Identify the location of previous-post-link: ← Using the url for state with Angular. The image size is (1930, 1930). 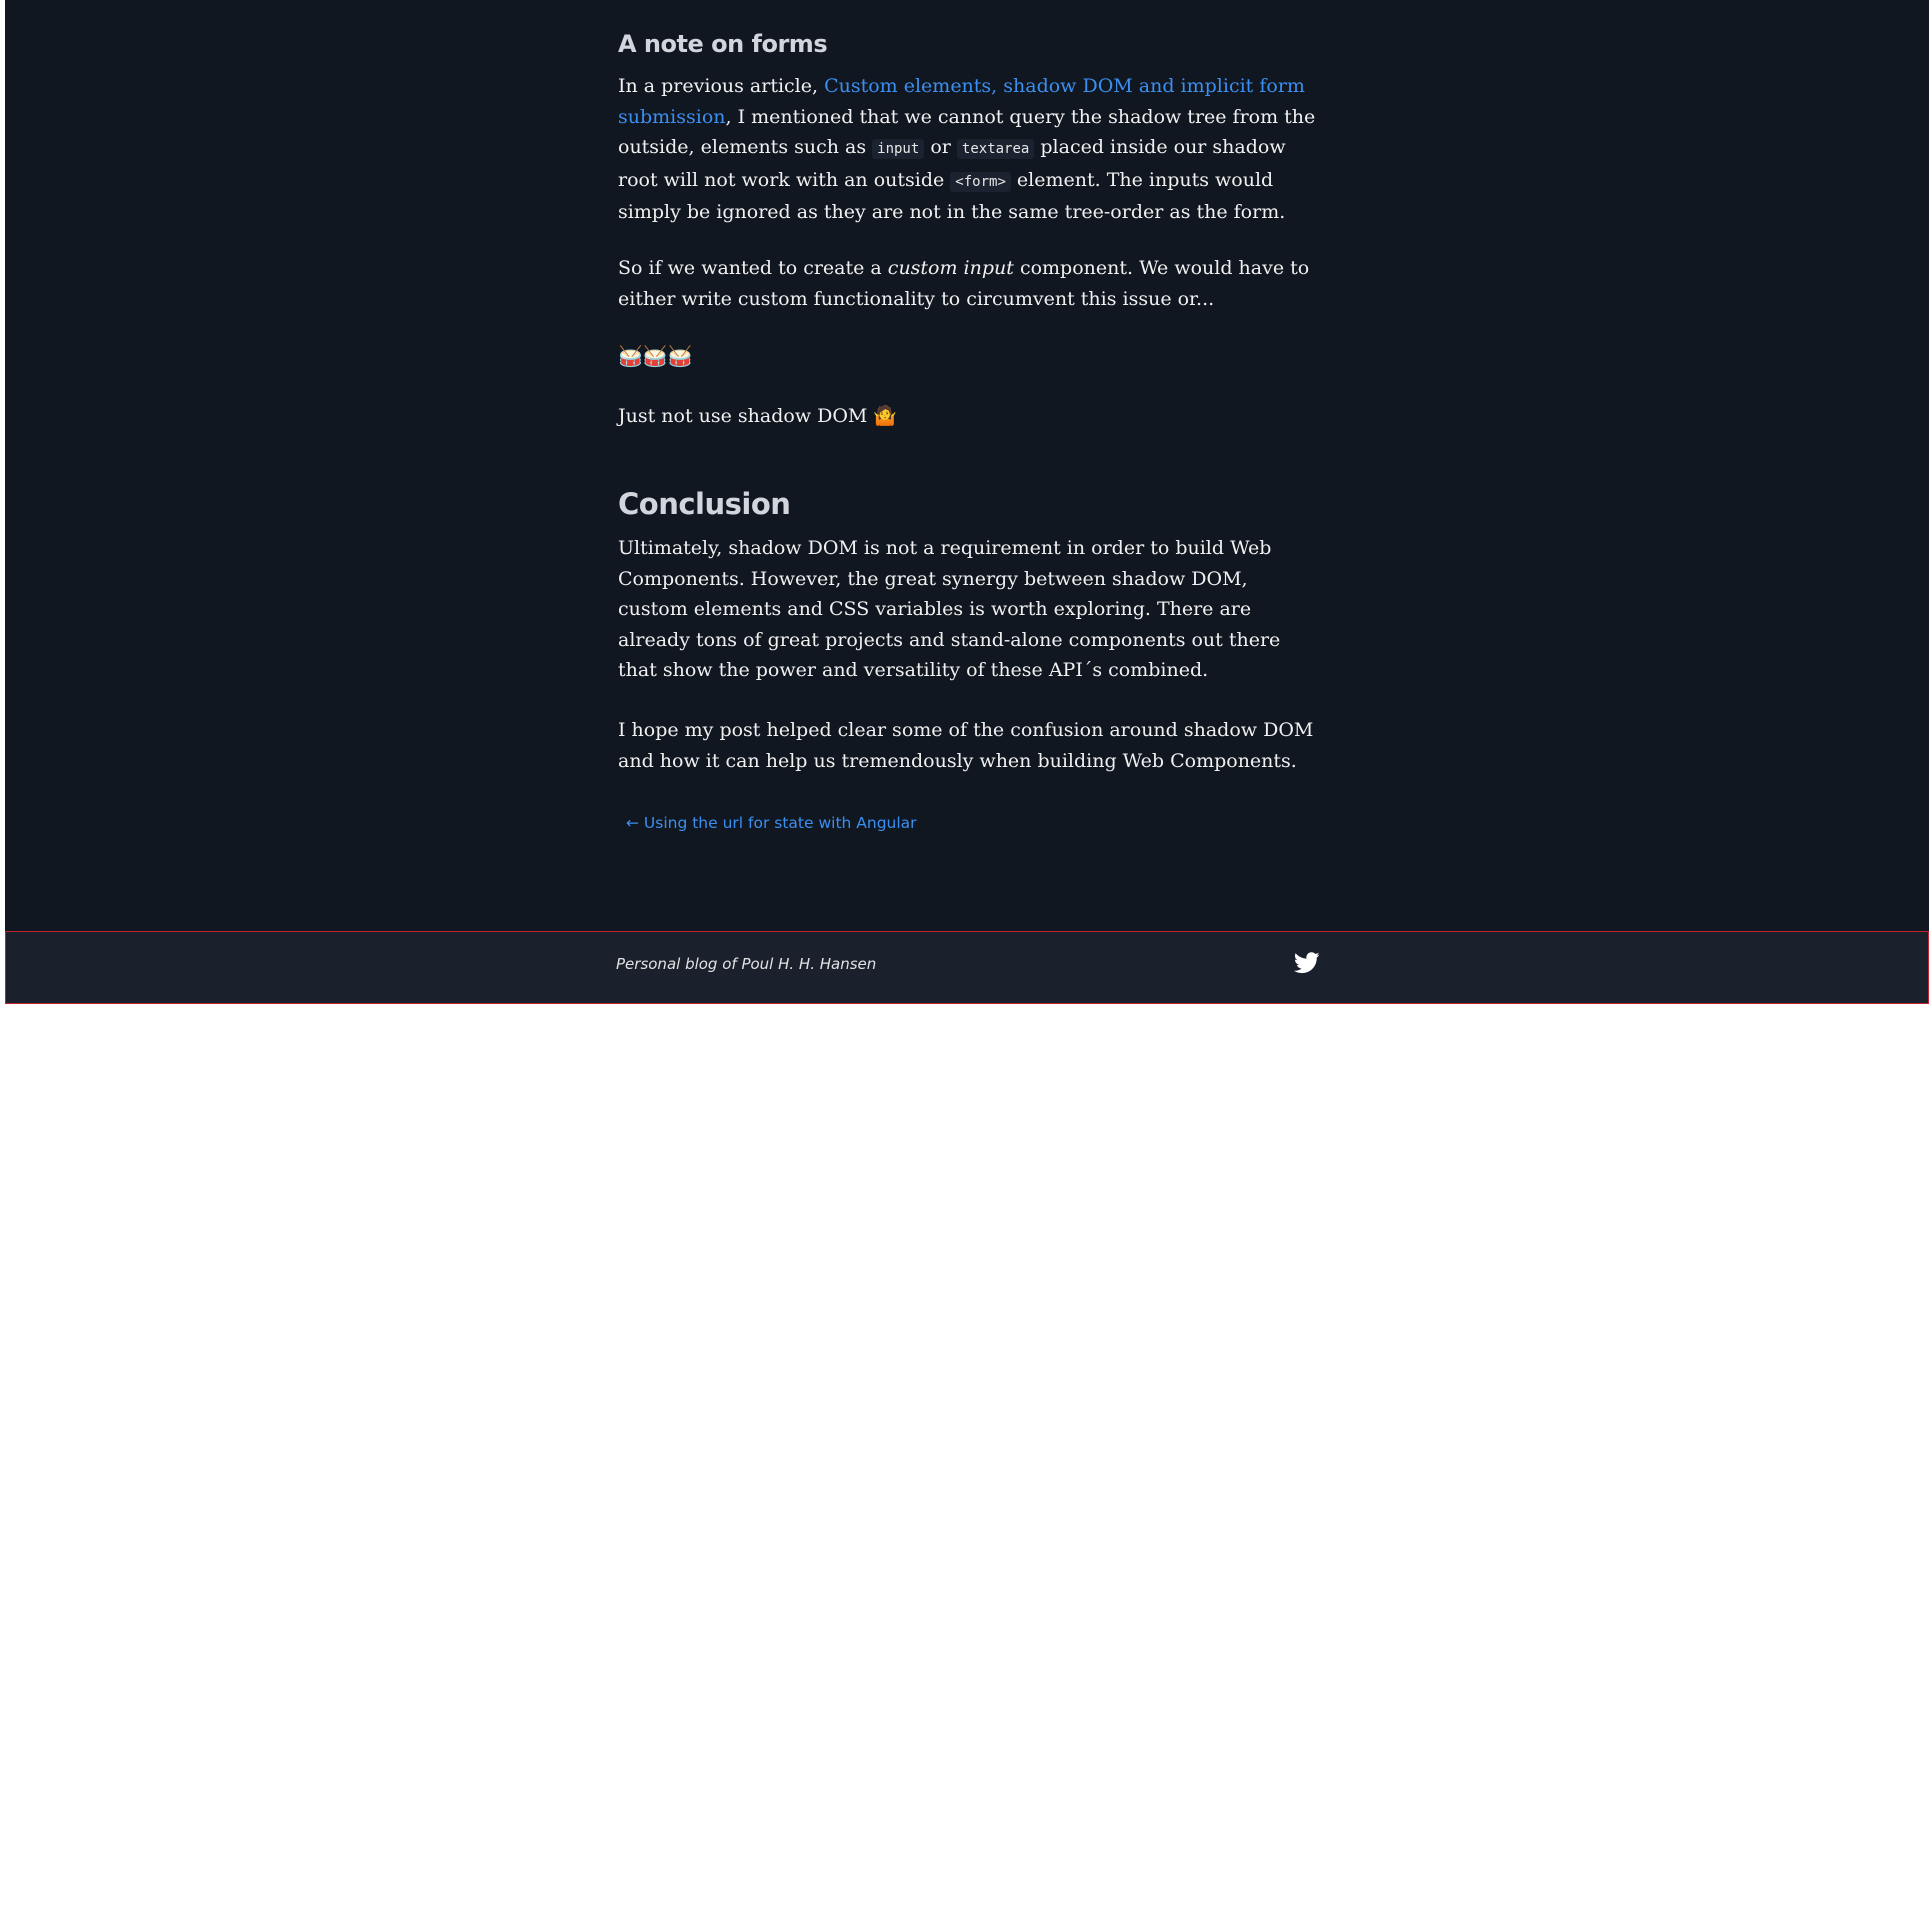
(771, 823).